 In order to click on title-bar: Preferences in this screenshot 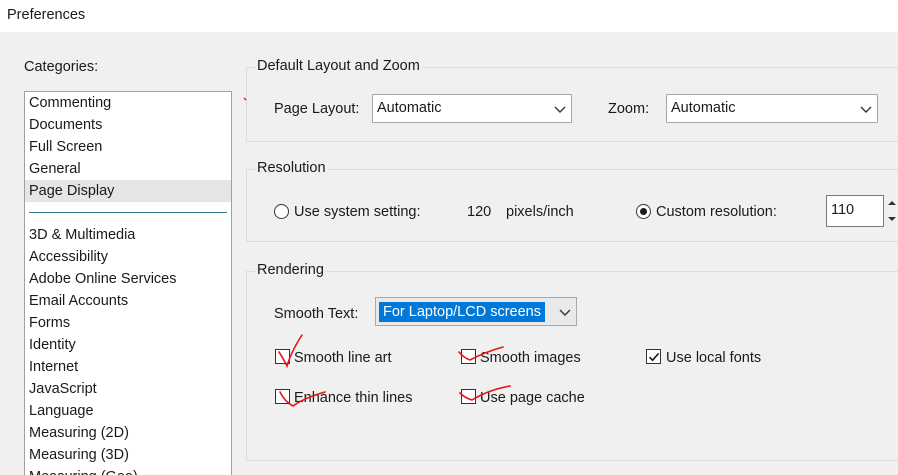, I will do `click(449, 16)`.